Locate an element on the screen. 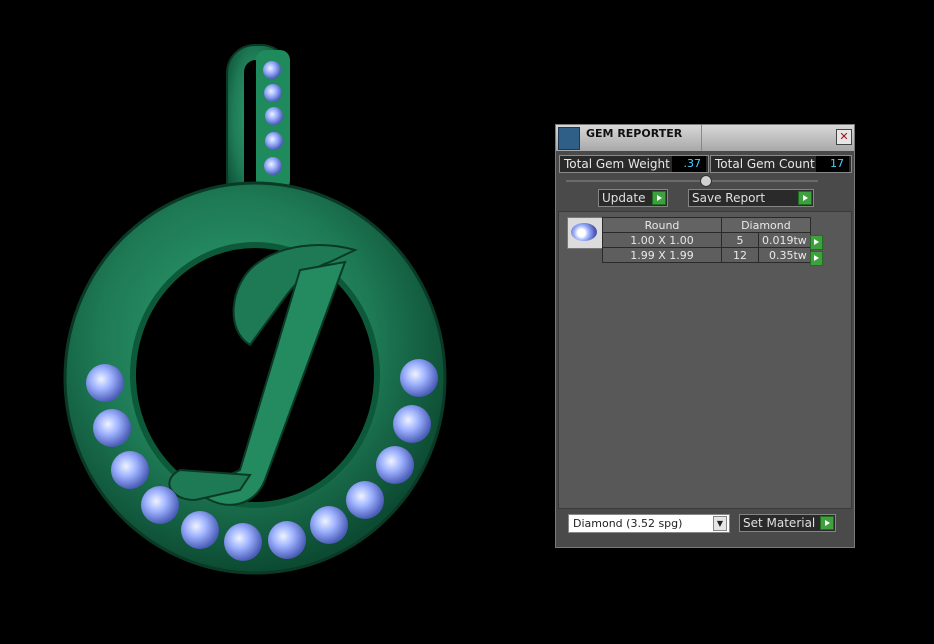  update-label: Update is located at coordinates (624, 198).